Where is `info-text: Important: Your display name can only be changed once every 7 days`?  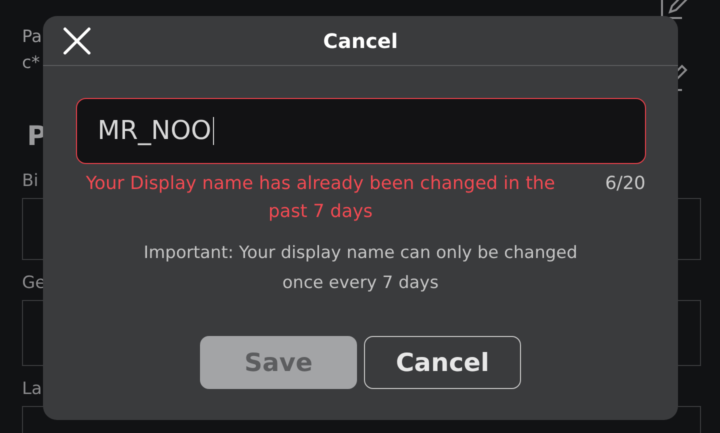 info-text: Important: Your display name can only be changed once every 7 days is located at coordinates (360, 268).